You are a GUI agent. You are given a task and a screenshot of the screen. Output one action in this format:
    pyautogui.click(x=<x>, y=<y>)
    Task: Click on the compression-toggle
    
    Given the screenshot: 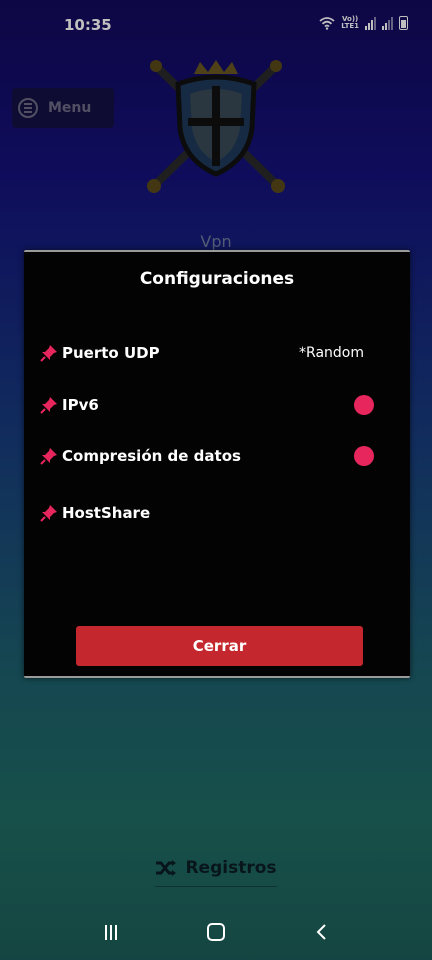 What is the action you would take?
    pyautogui.click(x=364, y=456)
    